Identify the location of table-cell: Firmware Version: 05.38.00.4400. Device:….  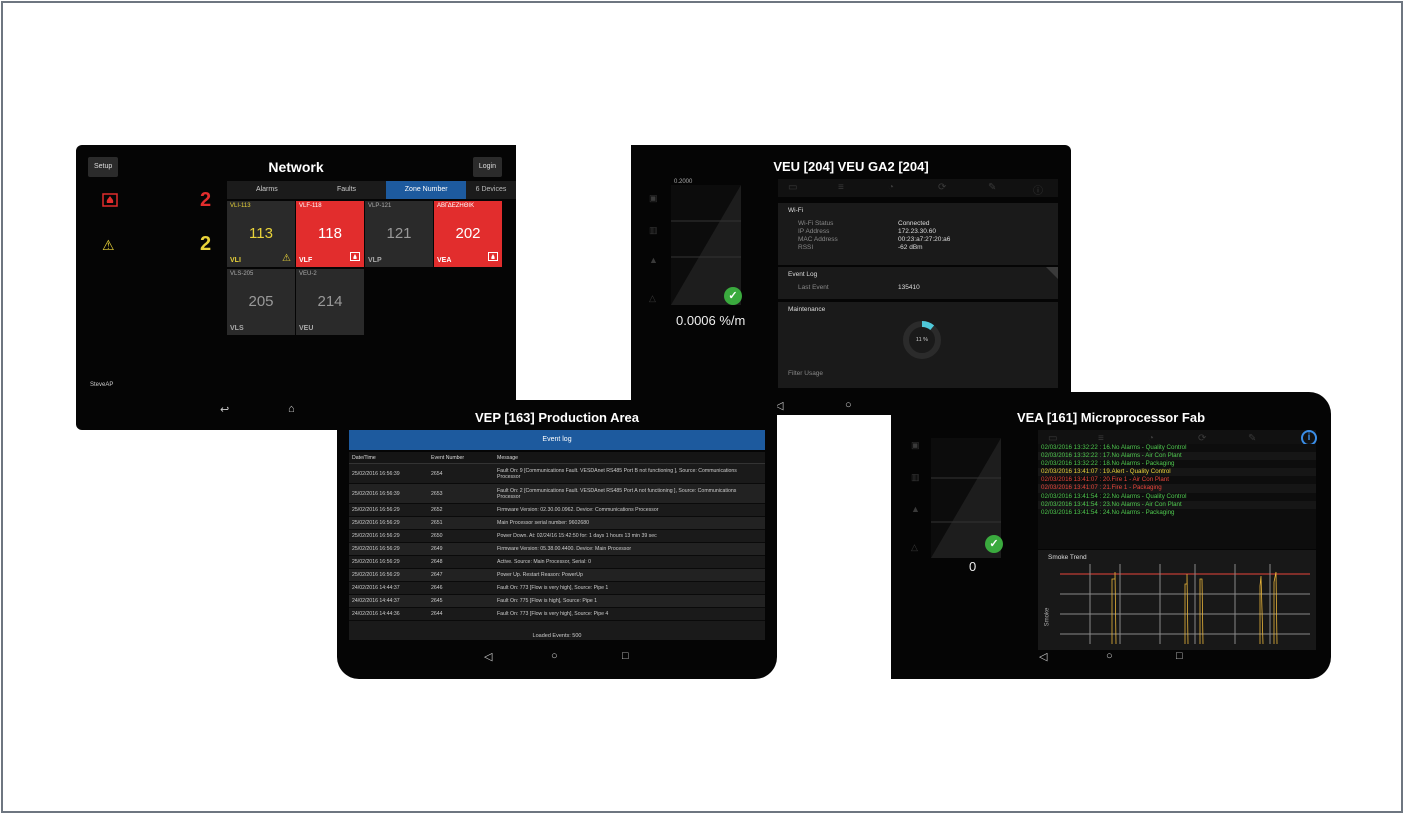
(564, 549).